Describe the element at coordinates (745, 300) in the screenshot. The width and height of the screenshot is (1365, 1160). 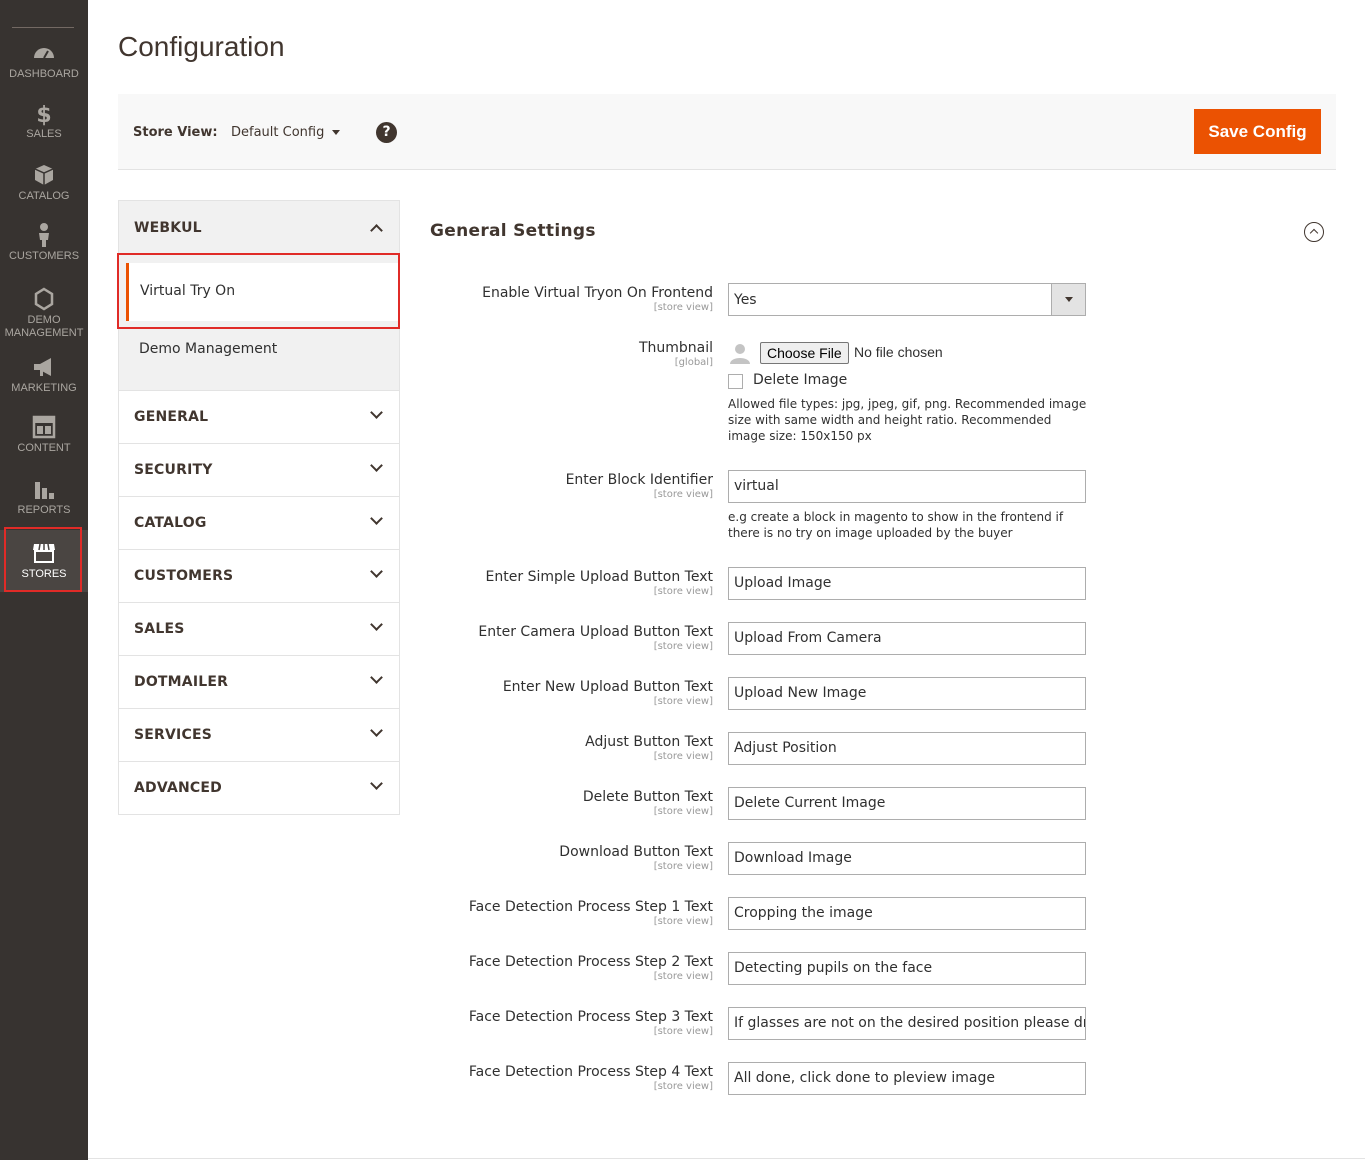
I see `select-value: Yes` at that location.